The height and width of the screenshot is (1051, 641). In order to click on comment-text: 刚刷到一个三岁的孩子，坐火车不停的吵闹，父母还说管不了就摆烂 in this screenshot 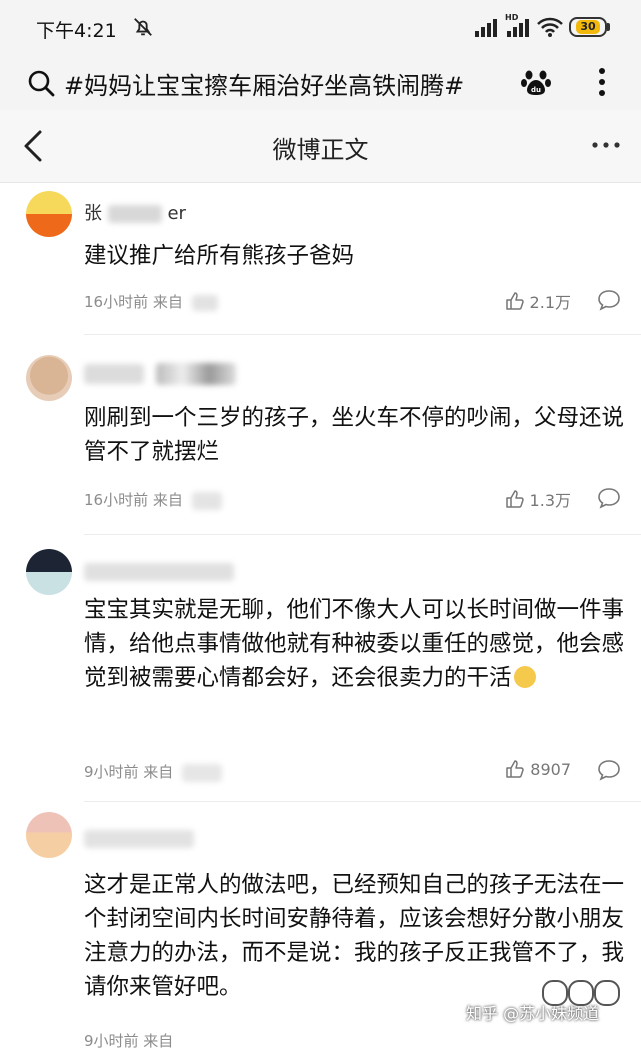, I will do `click(354, 435)`.